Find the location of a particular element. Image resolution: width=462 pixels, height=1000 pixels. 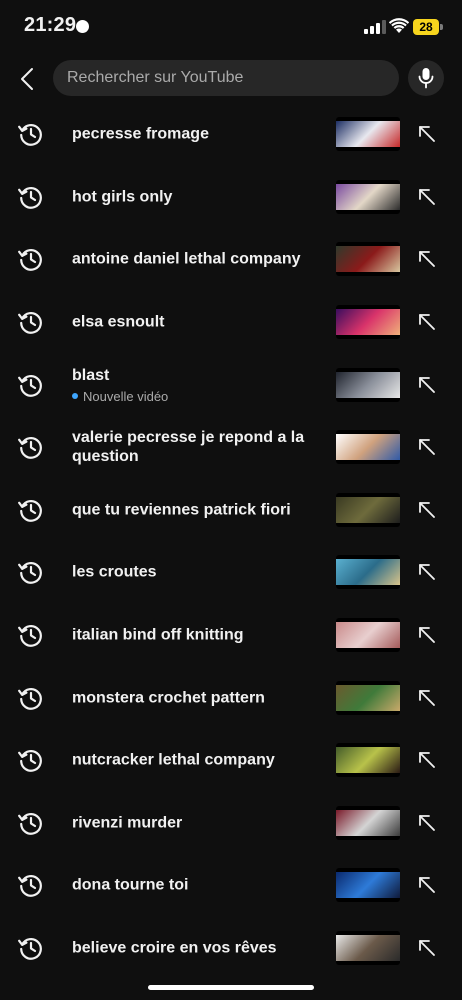

search-suggestion-row: monstera crochet pattern is located at coordinates (231, 697).